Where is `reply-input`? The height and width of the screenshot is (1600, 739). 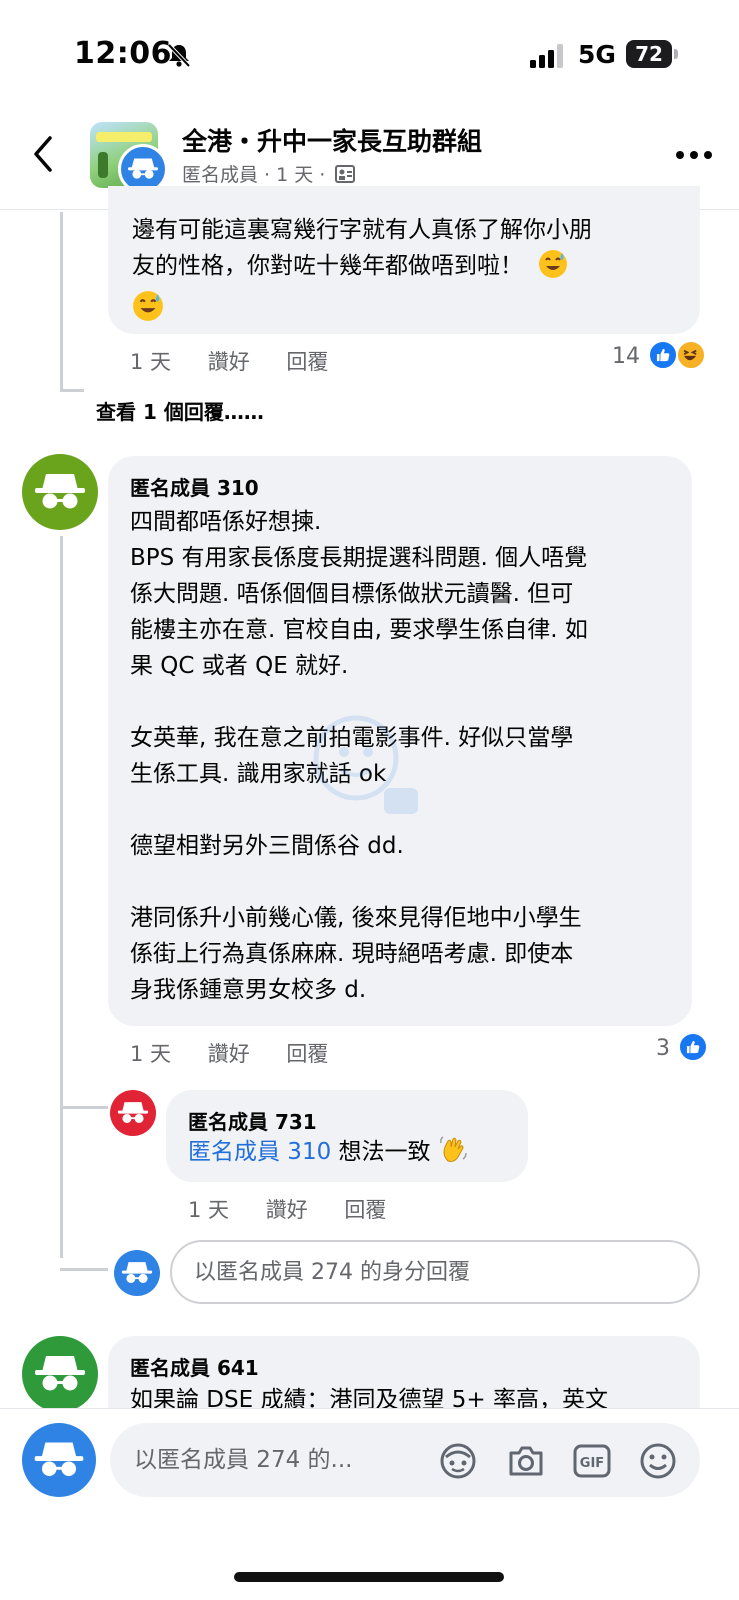 reply-input is located at coordinates (435, 1272).